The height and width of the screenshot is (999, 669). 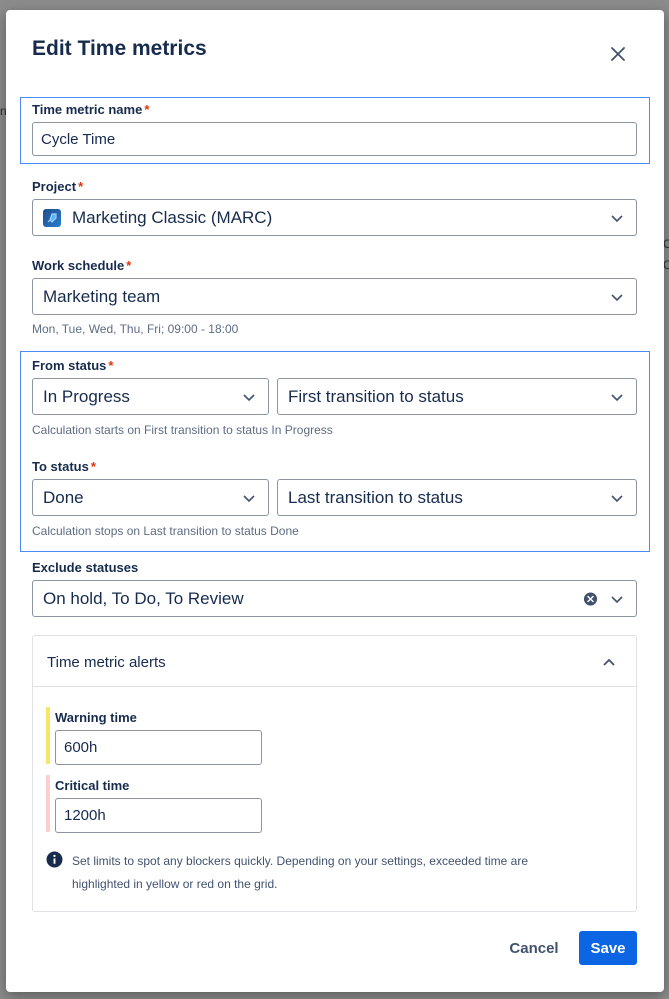 What do you see at coordinates (150, 396) in the screenshot?
I see `from-status-select: In Progress` at bounding box center [150, 396].